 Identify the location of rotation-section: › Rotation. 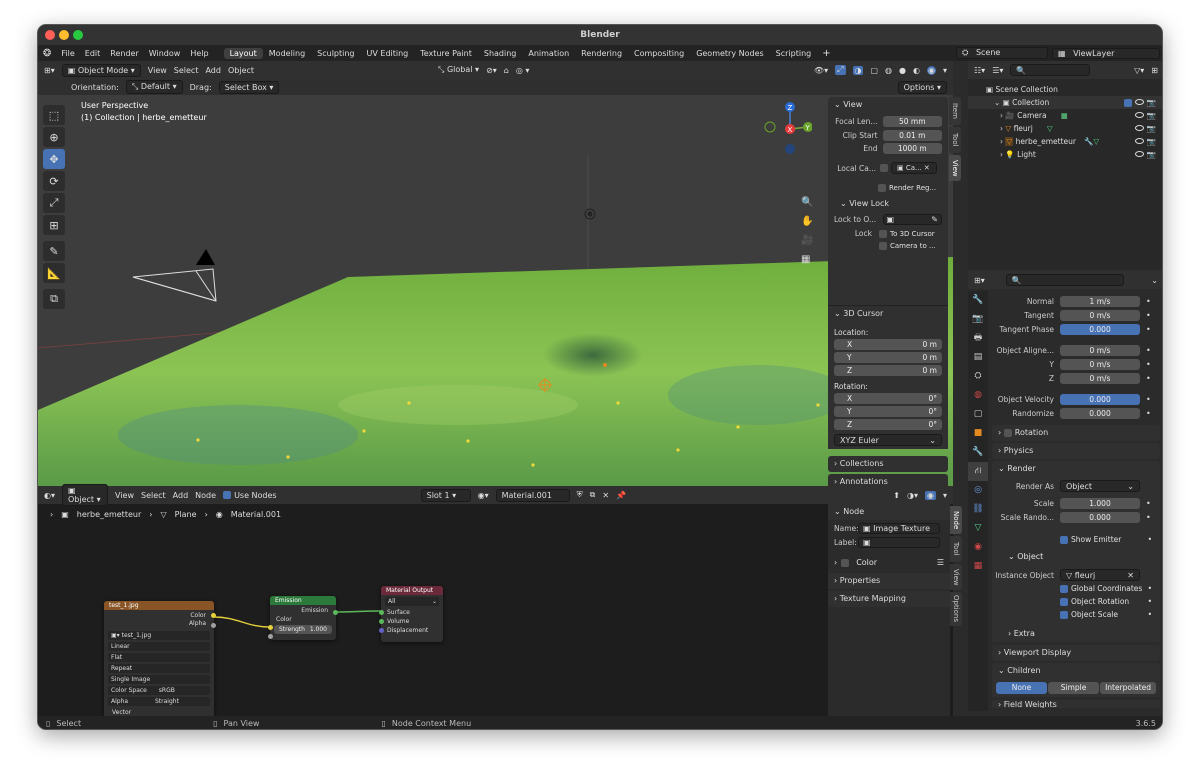
(1076, 433).